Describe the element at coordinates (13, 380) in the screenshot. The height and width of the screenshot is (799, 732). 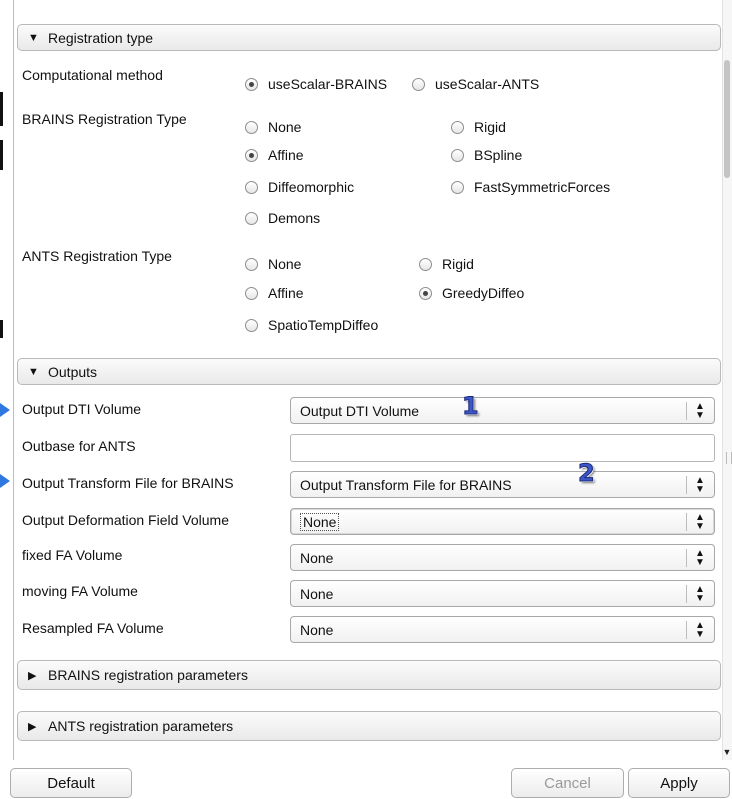
I see `panel-border` at that location.